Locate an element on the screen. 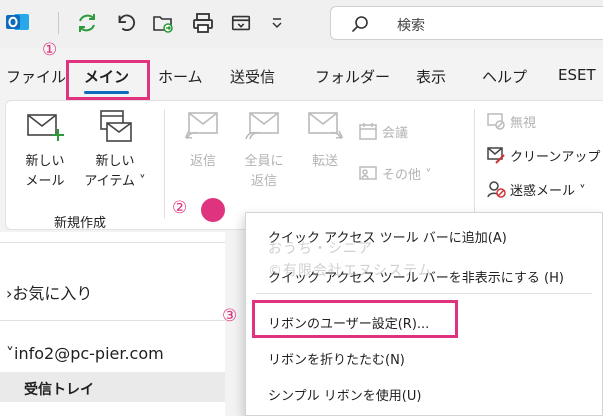  menu-eset: ESET is located at coordinates (577, 75).